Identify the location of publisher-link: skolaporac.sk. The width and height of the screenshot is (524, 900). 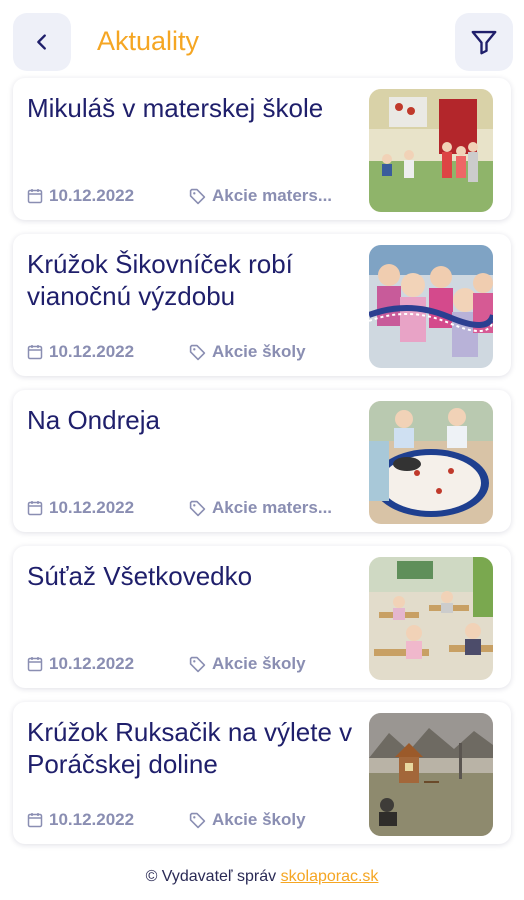
(330, 876).